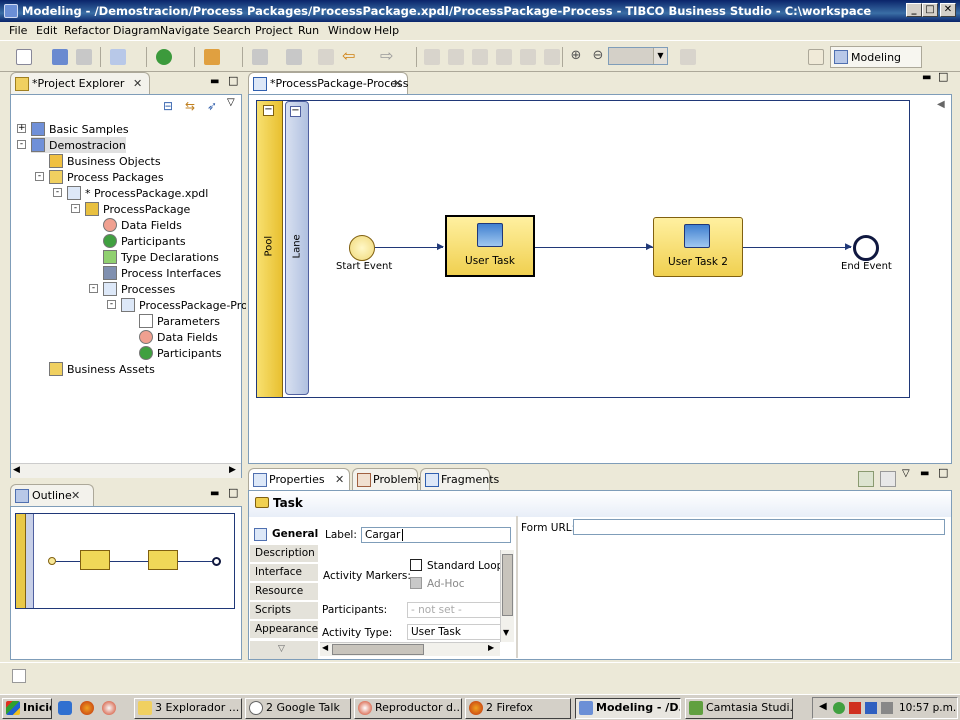  What do you see at coordinates (295, 111) in the screenshot?
I see `collapse-lane-icon: −` at bounding box center [295, 111].